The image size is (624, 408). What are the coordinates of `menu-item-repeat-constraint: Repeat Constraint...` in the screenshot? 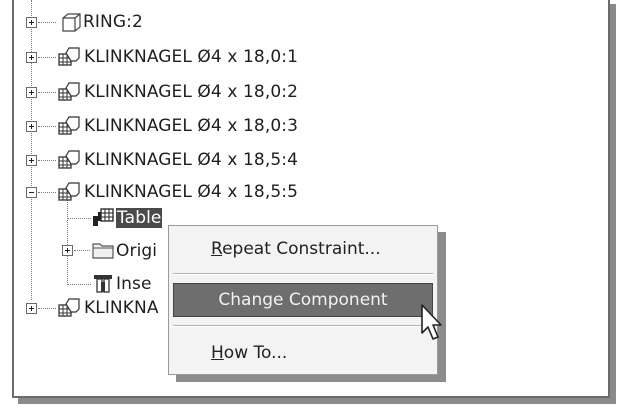 It's located at (303, 249).